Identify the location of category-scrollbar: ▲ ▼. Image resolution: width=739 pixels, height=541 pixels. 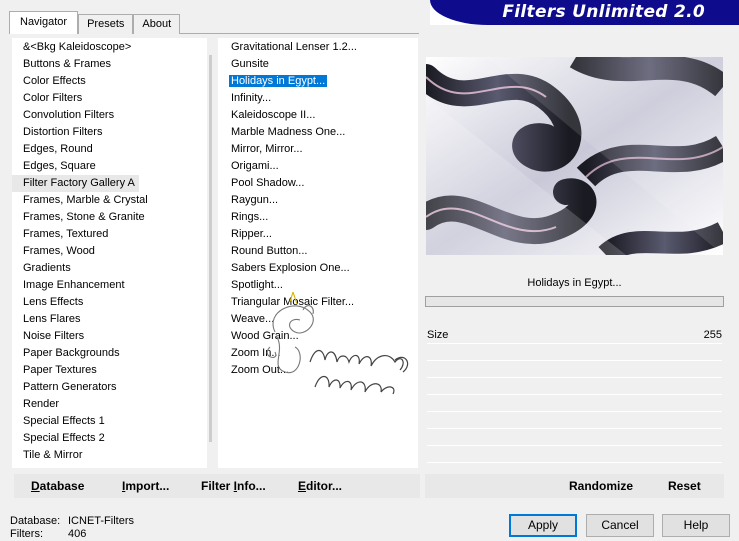
(209, 253).